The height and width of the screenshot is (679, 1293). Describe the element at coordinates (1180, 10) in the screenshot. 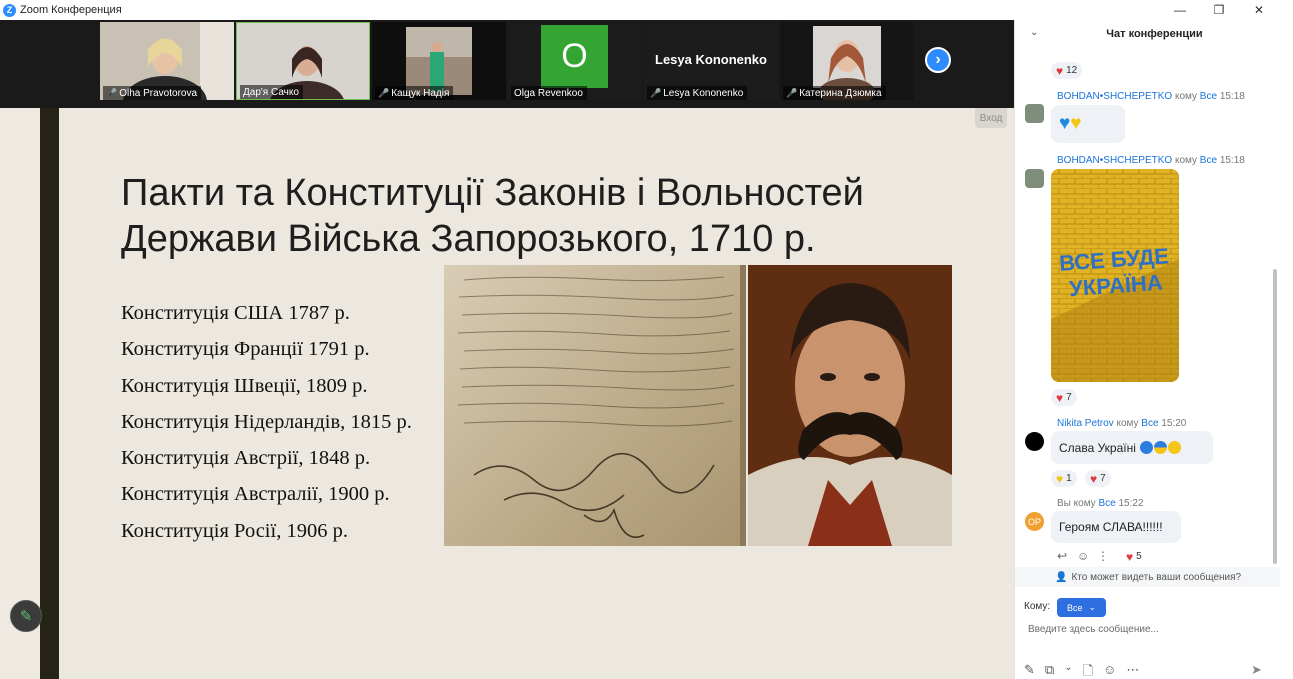

I see `minimize-button: —` at that location.